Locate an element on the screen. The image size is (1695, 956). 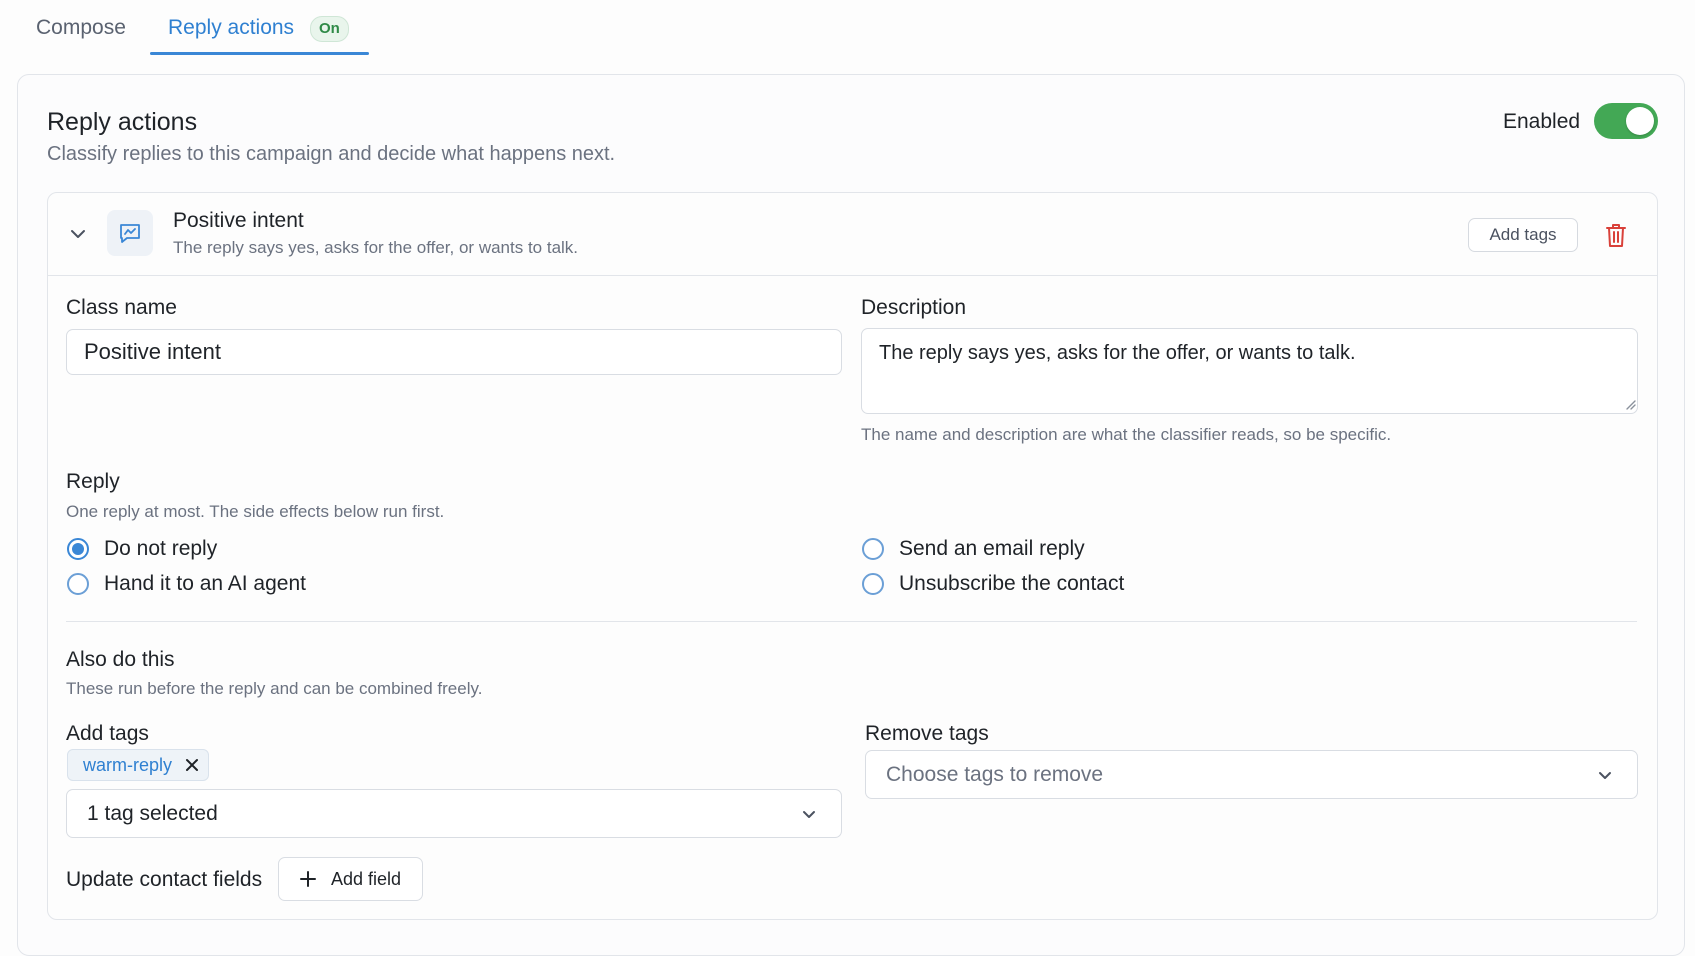
reply-label: Reply is located at coordinates (93, 481).